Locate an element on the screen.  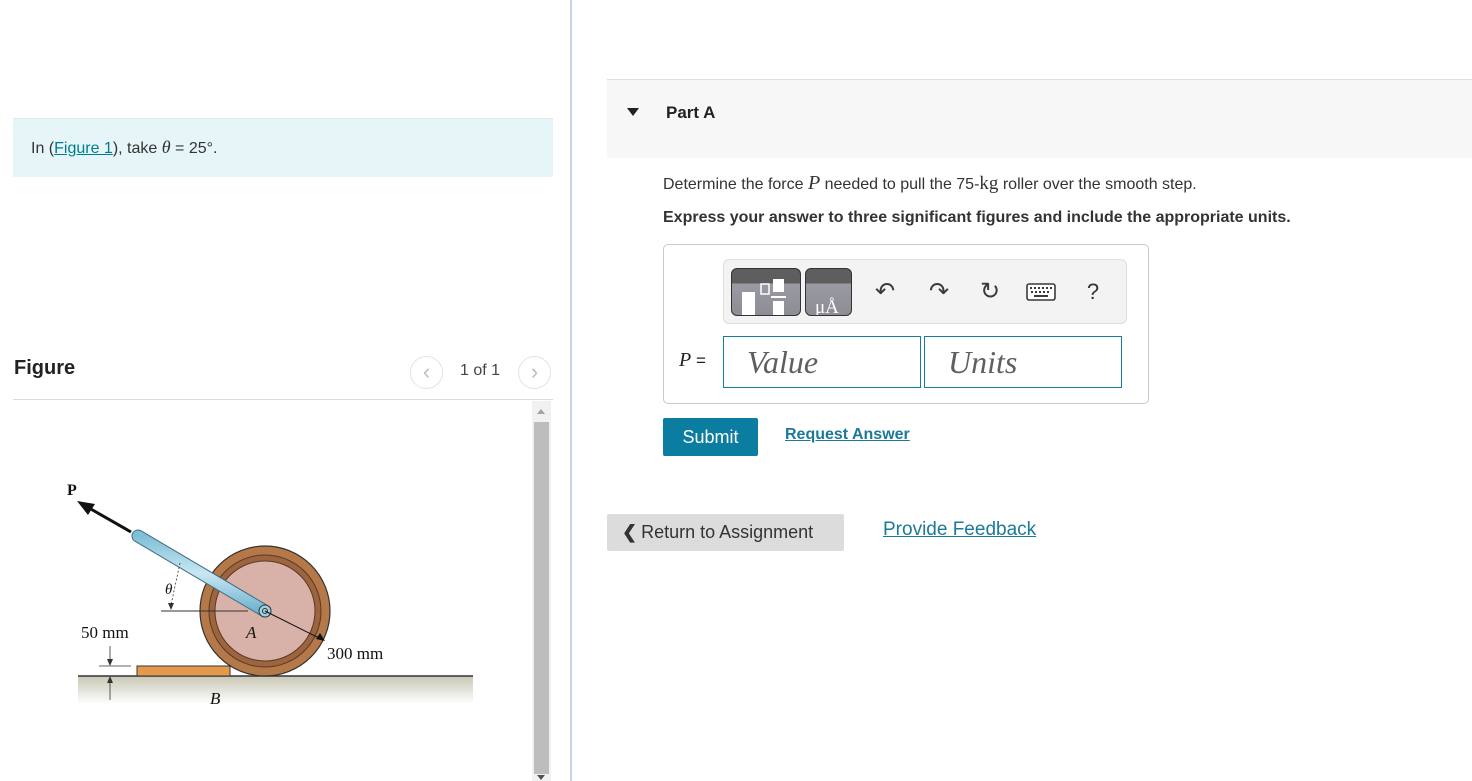
force-arrowhead is located at coordinates (86, 508).